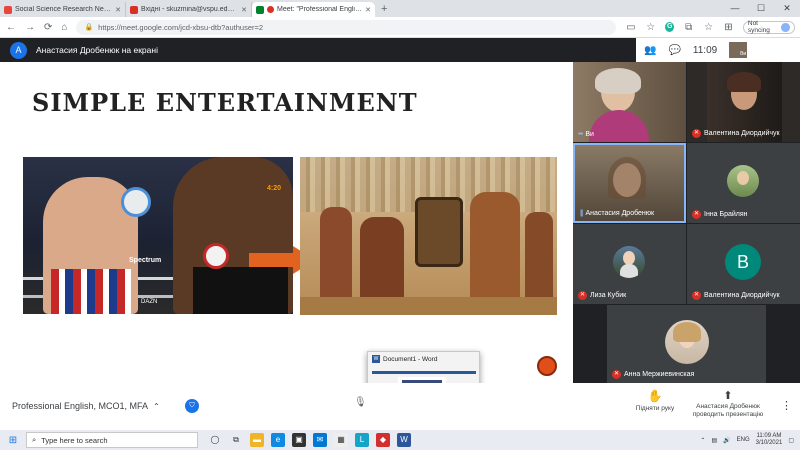 Image resolution: width=800 pixels, height=450 pixels. I want to click on toolbar-right: ▭ ☆ G ⧉ ☆ ⊞ Not syncing ⋯, so click(712, 27).